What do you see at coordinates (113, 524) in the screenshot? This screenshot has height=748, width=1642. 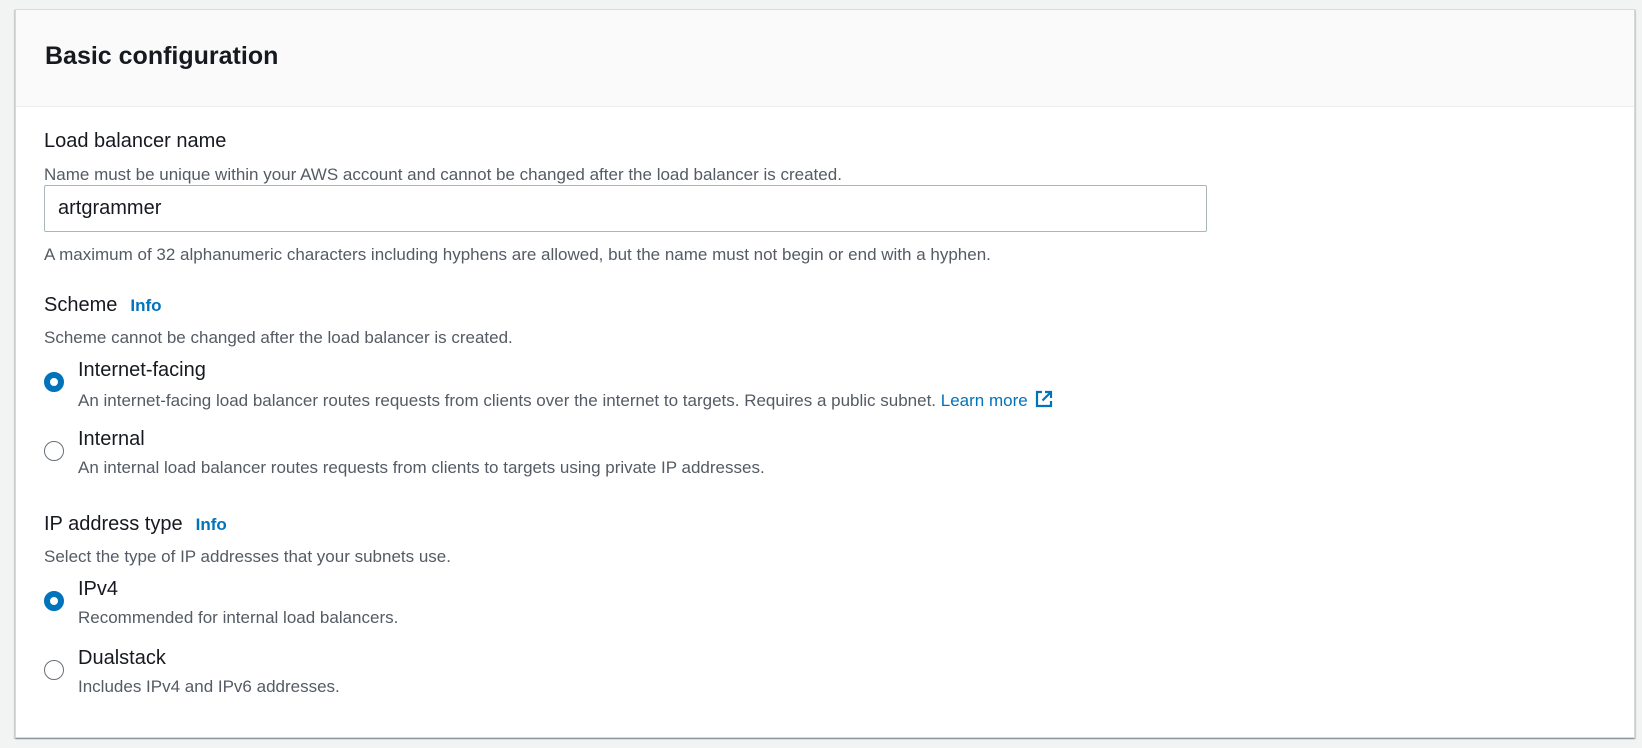 I see `ip-address-type-label-text: IP address type` at bounding box center [113, 524].